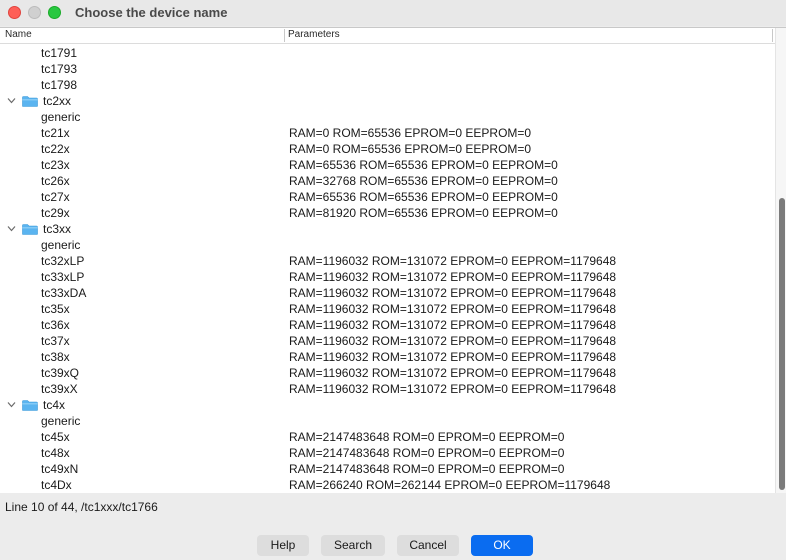 The width and height of the screenshot is (786, 560). What do you see at coordinates (55, 149) in the screenshot?
I see `device-name-cell: tc22x` at bounding box center [55, 149].